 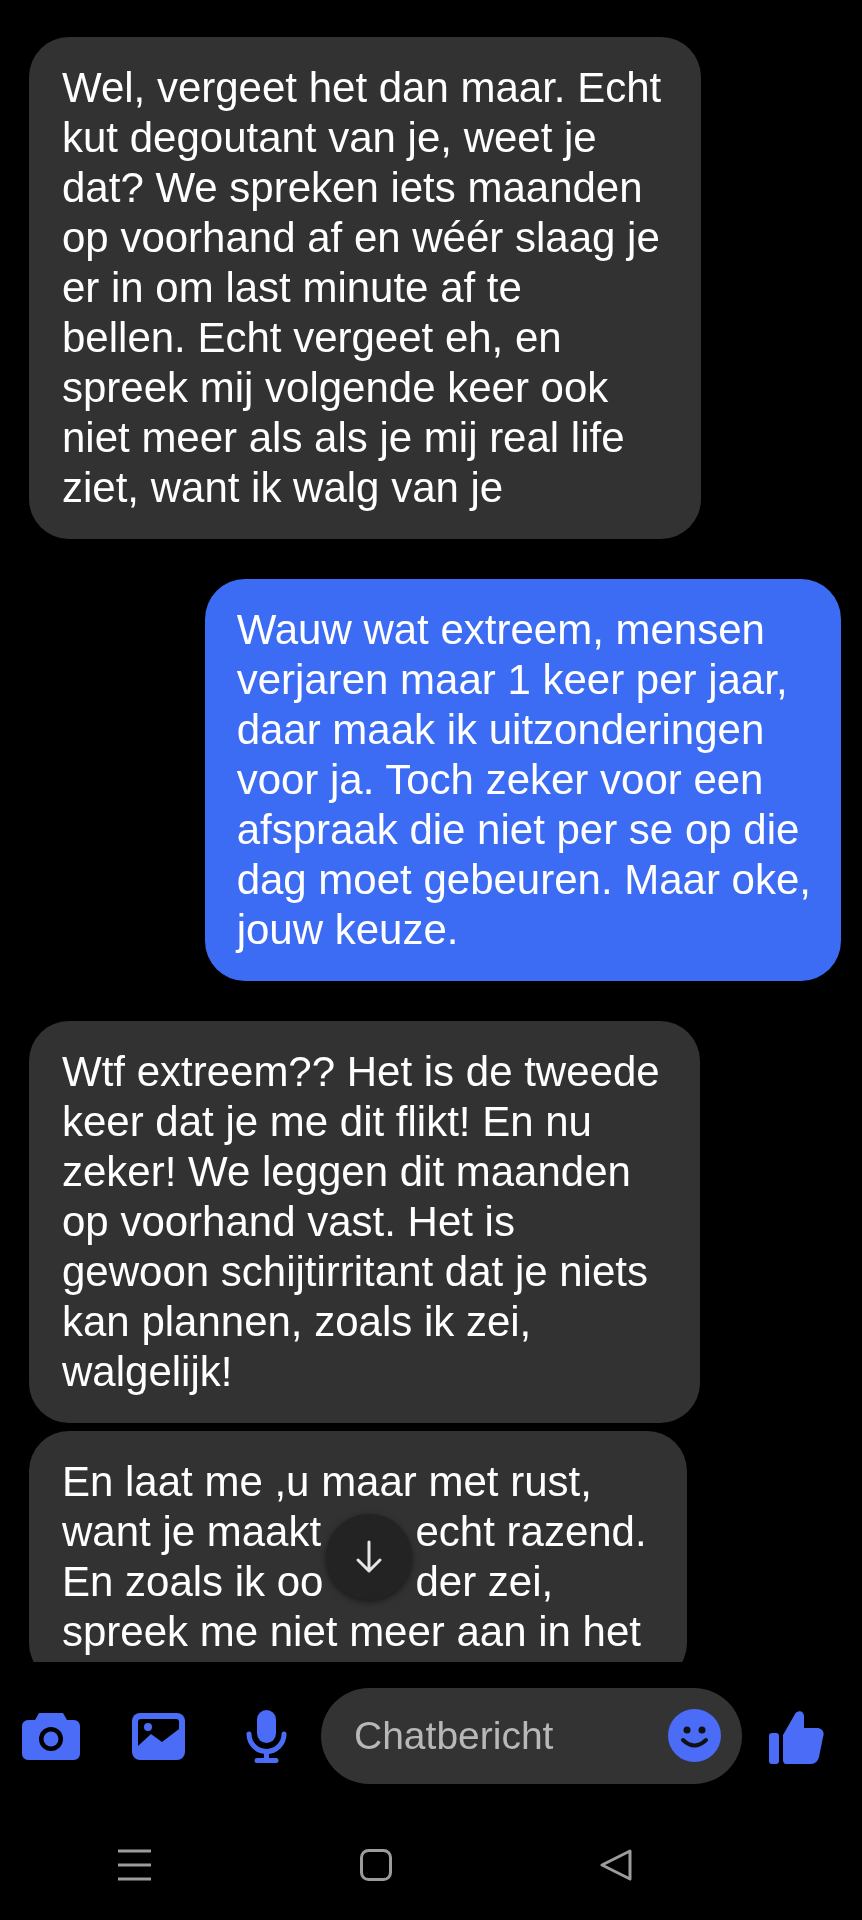 What do you see at coordinates (796, 1736) in the screenshot?
I see `thumbs-up-icon` at bounding box center [796, 1736].